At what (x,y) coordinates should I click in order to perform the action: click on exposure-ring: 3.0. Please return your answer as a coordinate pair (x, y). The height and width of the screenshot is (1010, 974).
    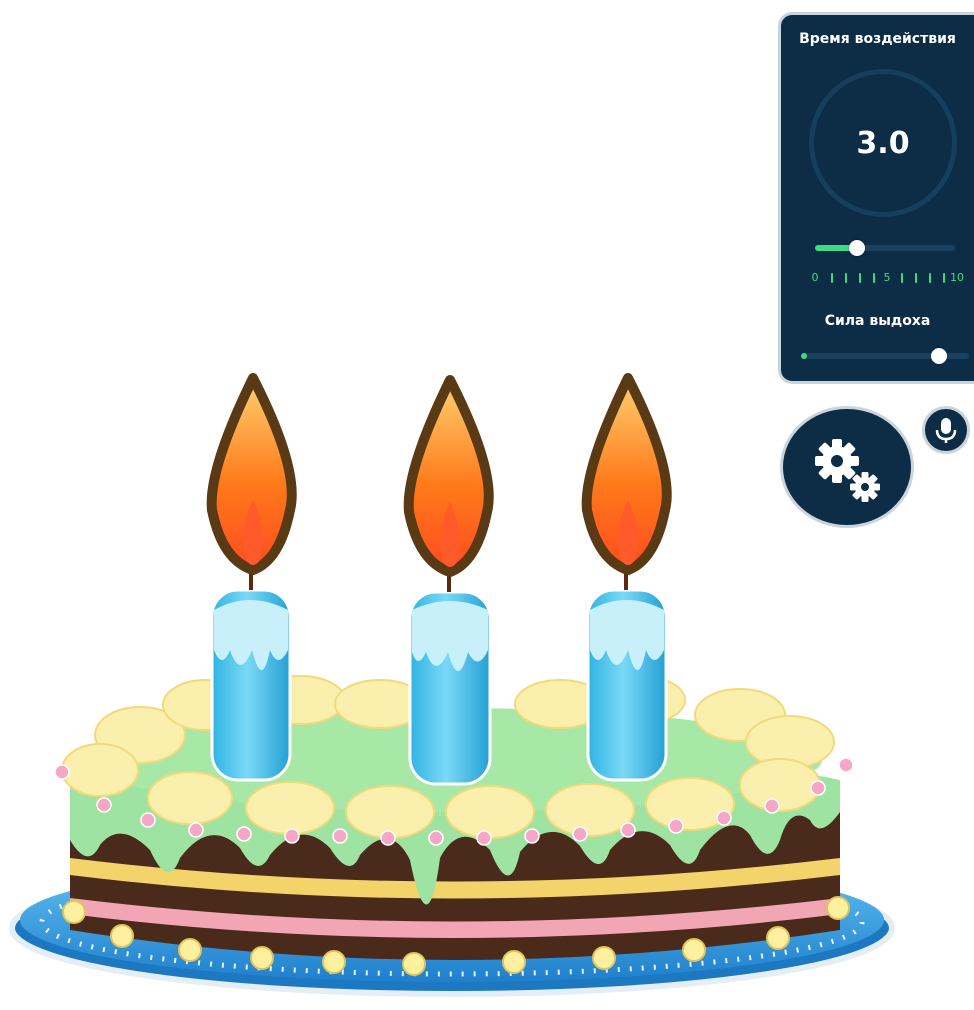
    Looking at the image, I should click on (883, 143).